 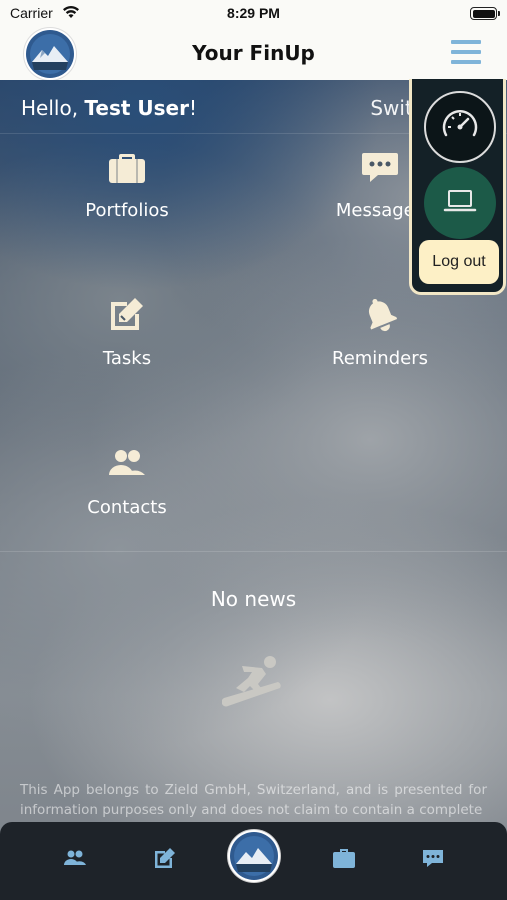 What do you see at coordinates (127, 331) in the screenshot?
I see `tile-tasks: Tasks` at bounding box center [127, 331].